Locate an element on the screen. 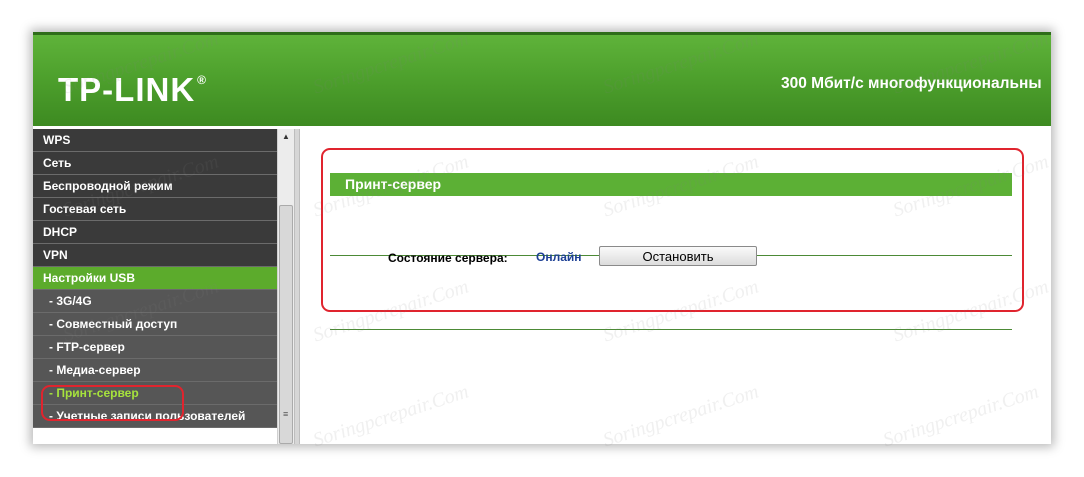 This screenshot has height=477, width=1084. sidebar-scrollbar: ▲ ≡ is located at coordinates (285, 286).